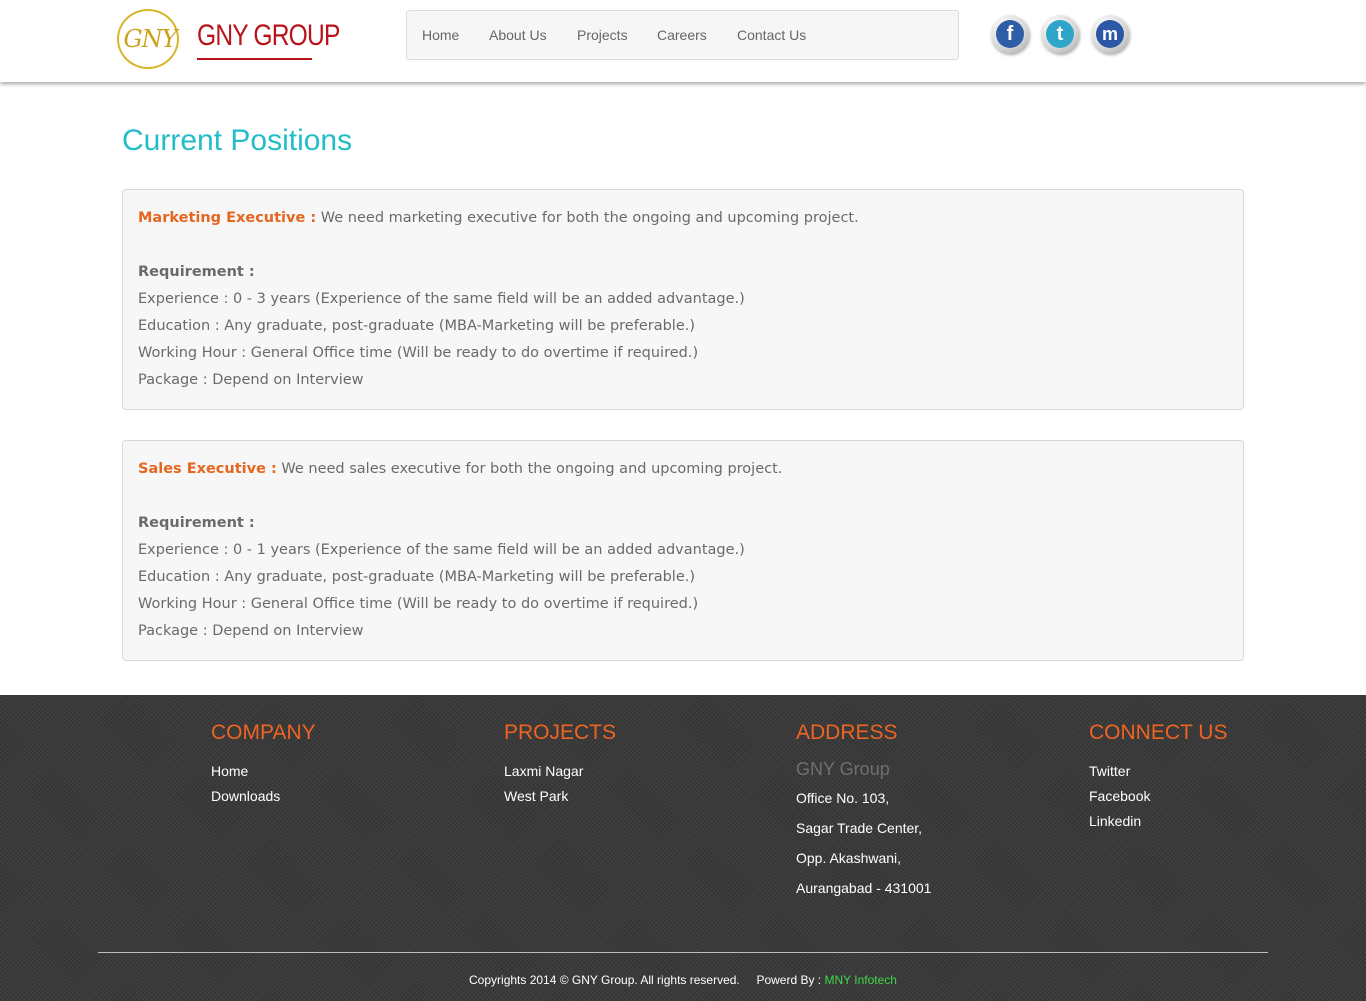 This screenshot has height=1001, width=1366. What do you see at coordinates (227, 218) in the screenshot?
I see `job-title: Marketing Executive :` at bounding box center [227, 218].